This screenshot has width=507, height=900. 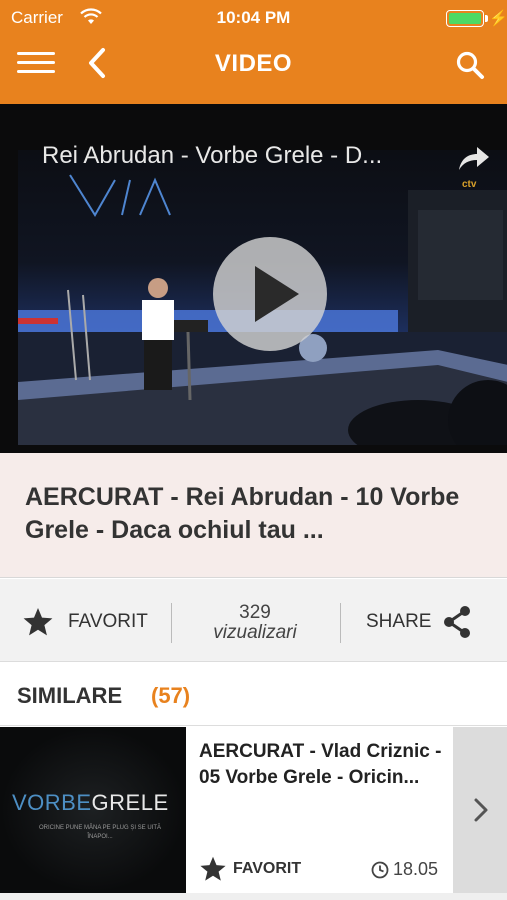 I want to click on share-button: SHARE, so click(x=419, y=622).